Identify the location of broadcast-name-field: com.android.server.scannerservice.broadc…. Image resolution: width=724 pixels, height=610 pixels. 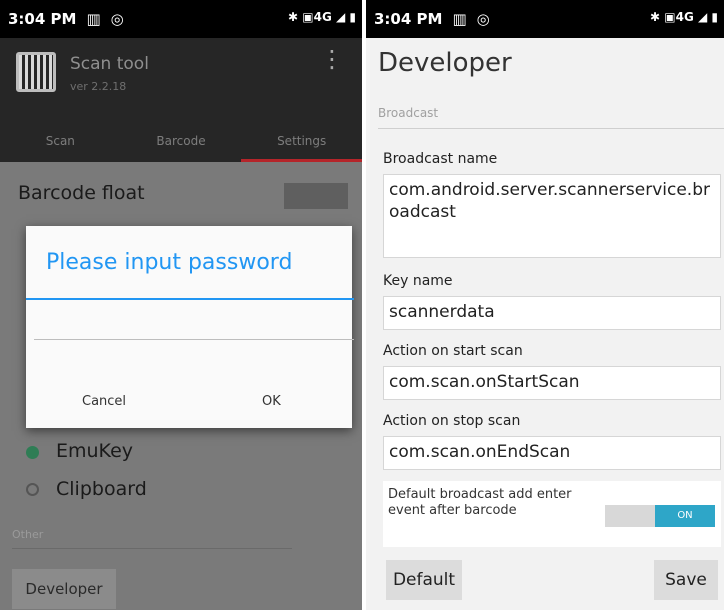
(552, 216).